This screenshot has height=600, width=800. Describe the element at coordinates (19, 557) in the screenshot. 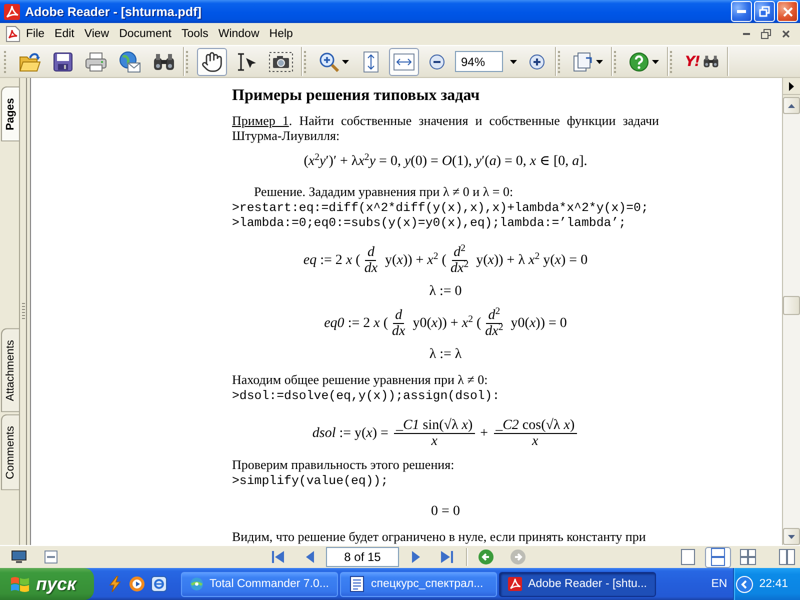

I see `monitor-icon` at that location.